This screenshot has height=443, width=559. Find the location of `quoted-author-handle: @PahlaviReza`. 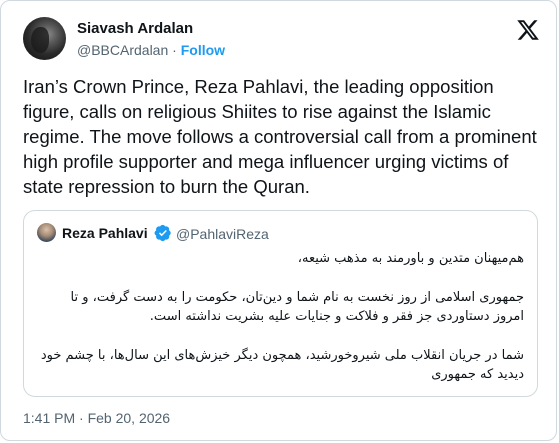

quoted-author-handle: @PahlaviReza is located at coordinates (222, 234).